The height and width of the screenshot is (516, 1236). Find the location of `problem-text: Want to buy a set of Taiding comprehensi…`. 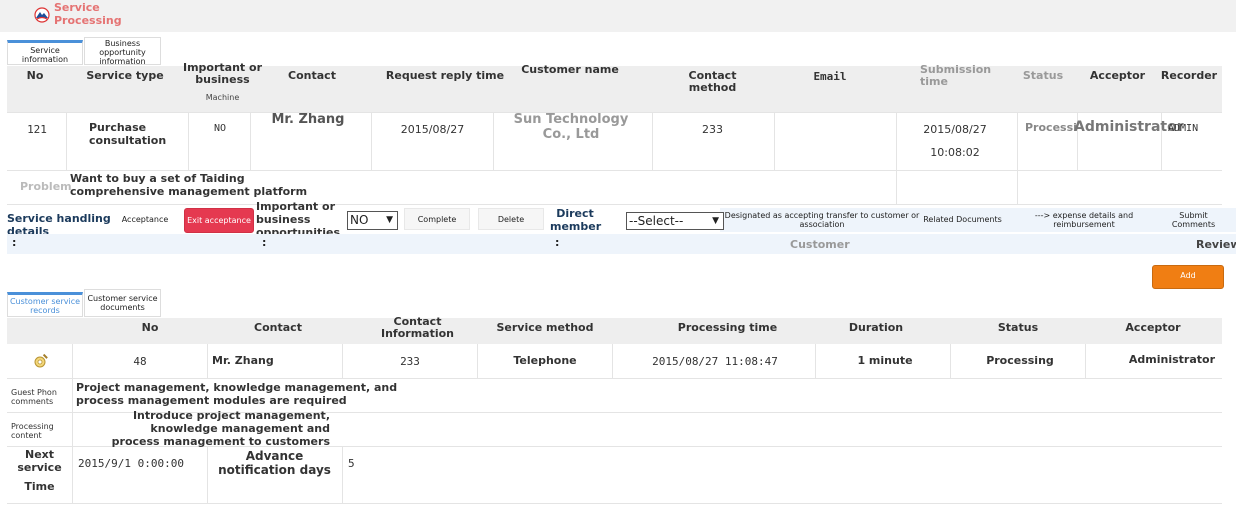

problem-text: Want to buy a set of Taiding comprehensi… is located at coordinates (189, 185).